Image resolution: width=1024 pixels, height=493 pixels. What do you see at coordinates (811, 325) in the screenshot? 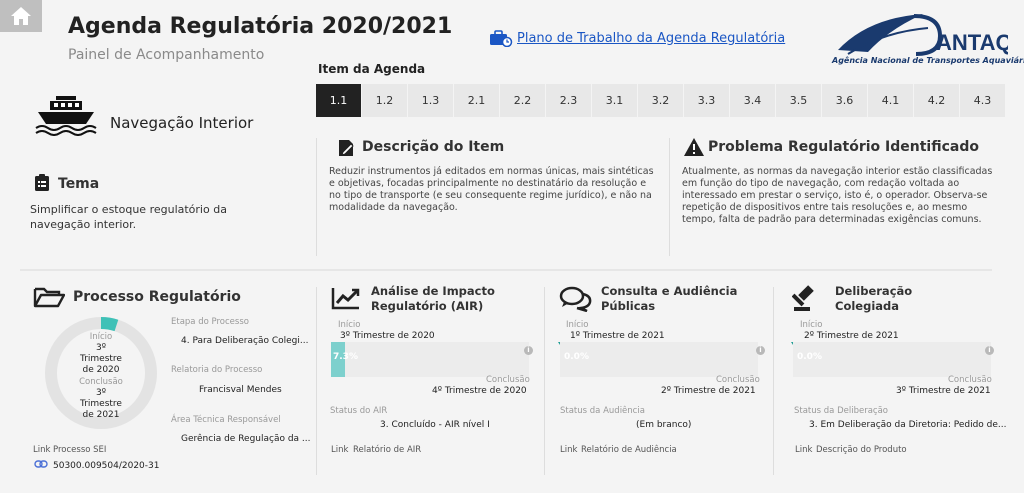
I see `card-deliberacao-inicio-label: Início` at bounding box center [811, 325].